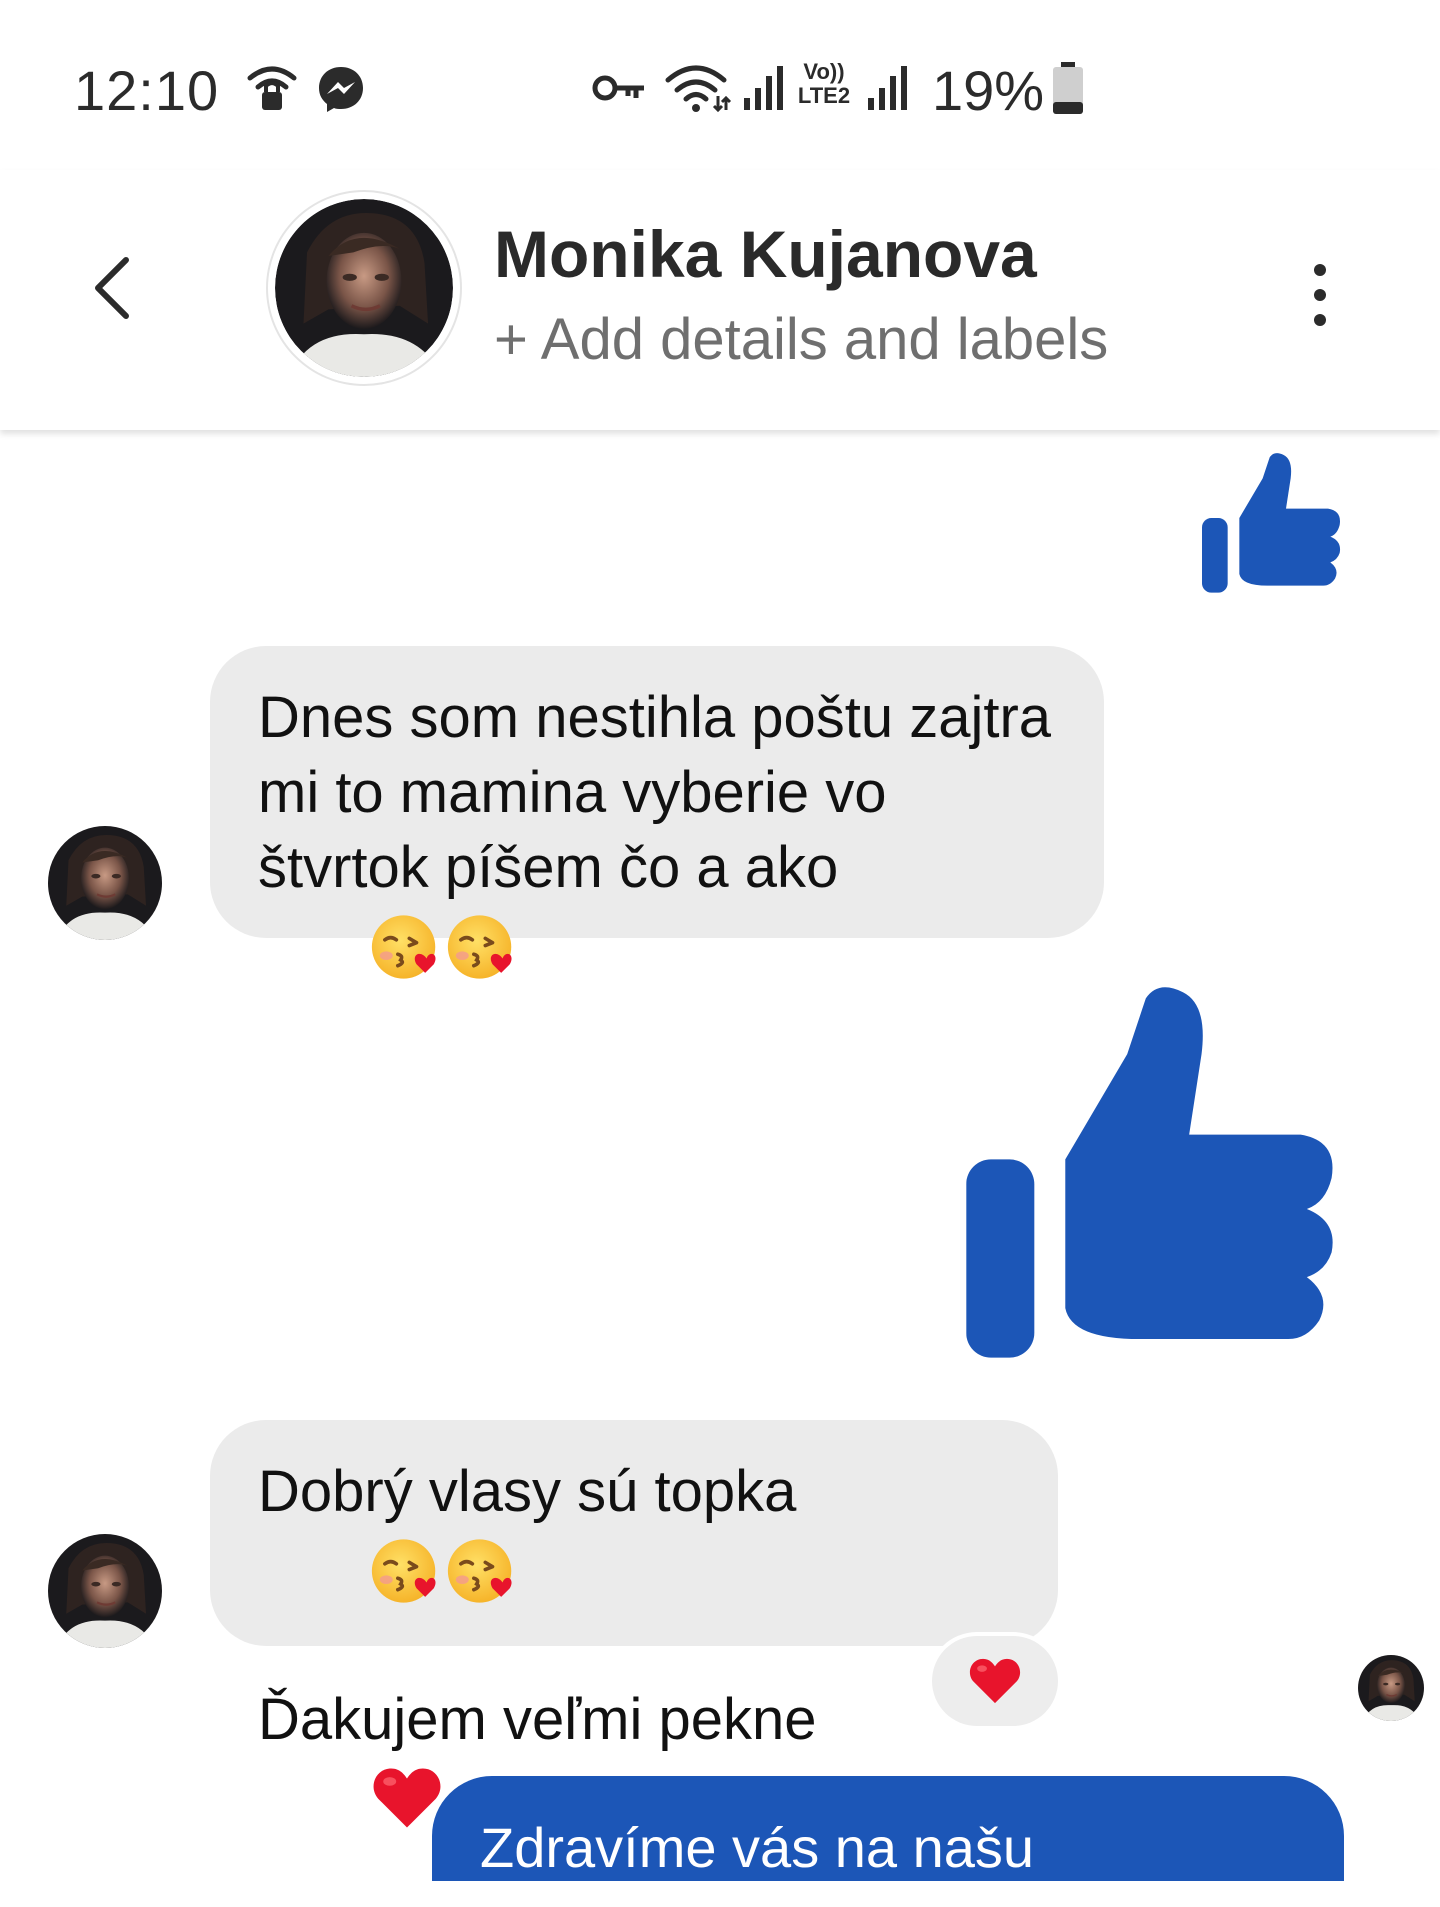 The image size is (1440, 1907). I want to click on message-text: štvrtok píšem čo a ako, so click(548, 867).